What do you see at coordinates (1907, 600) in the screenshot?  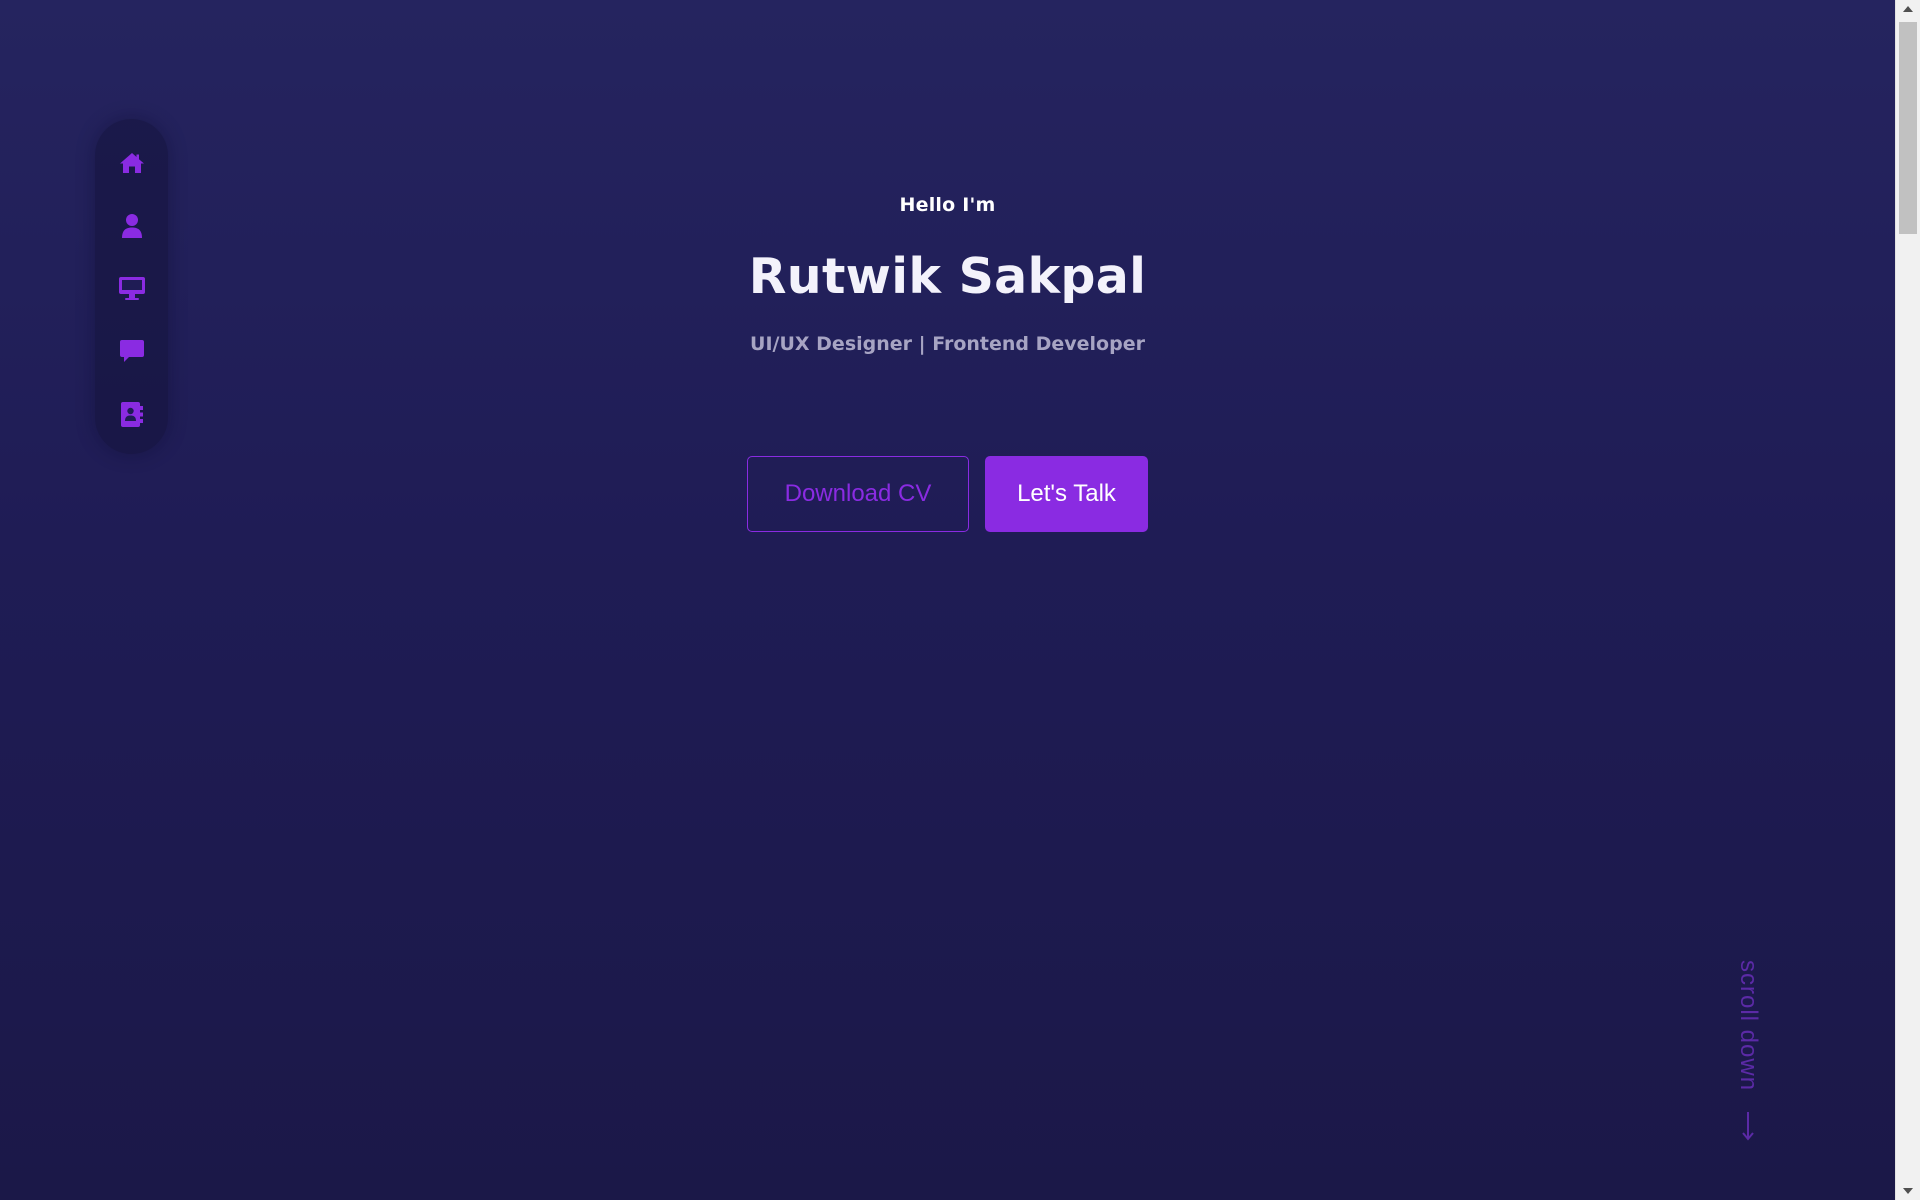 I see `vertical-scrollbar` at bounding box center [1907, 600].